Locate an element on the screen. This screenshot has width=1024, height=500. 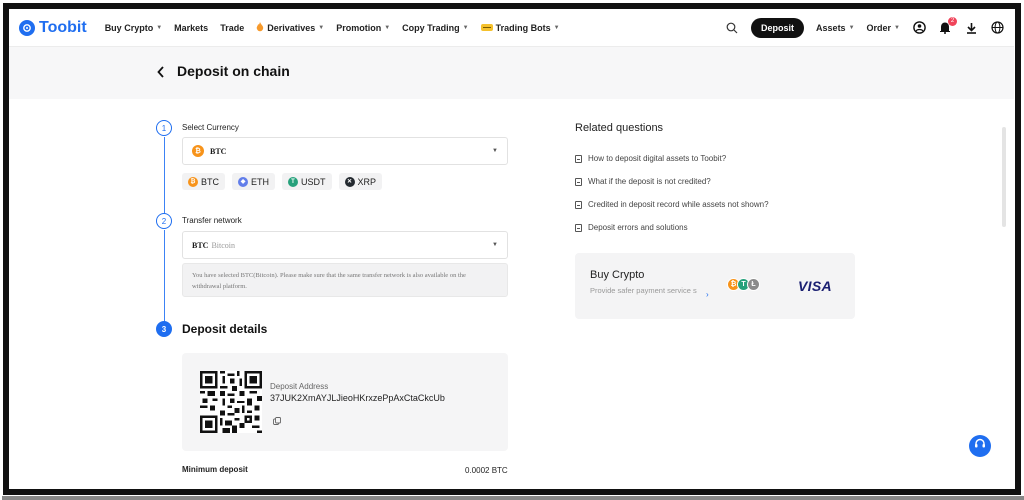
ltc-icon: Ł is located at coordinates (753, 284).